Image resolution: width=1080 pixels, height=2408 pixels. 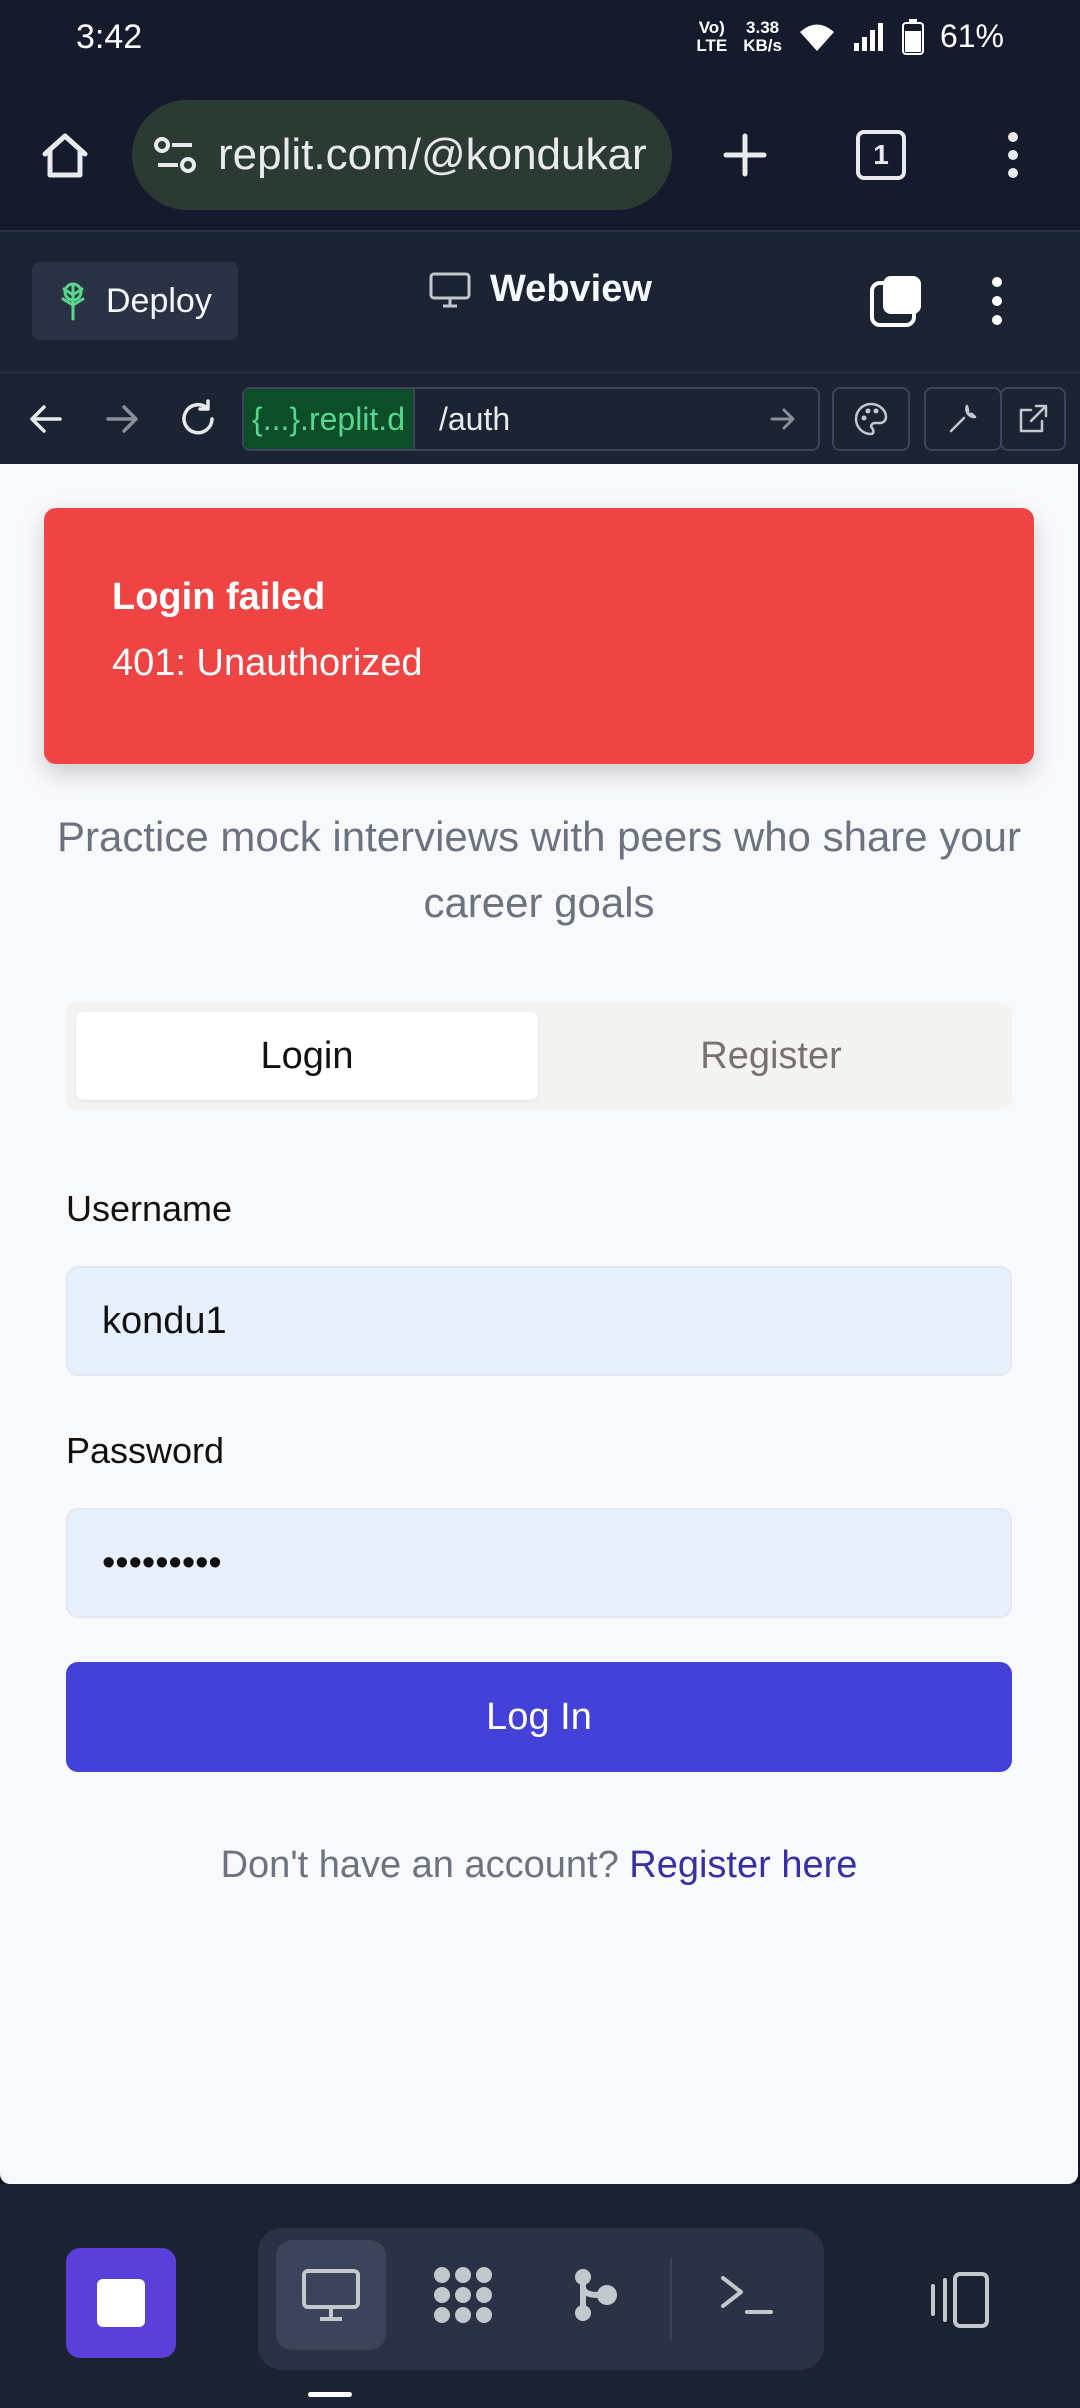 I want to click on webview-domain: {...}.replit.d, so click(x=328, y=419).